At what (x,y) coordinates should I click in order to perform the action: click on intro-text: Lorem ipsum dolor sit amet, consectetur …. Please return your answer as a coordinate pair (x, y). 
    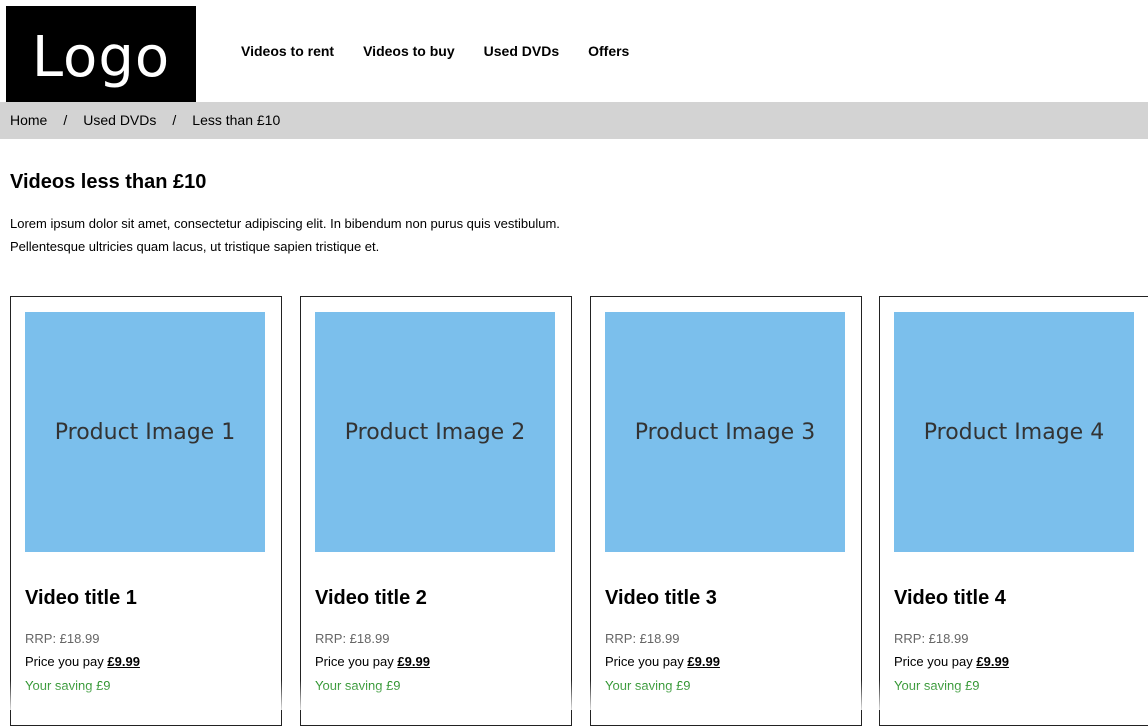
    Looking at the image, I should click on (285, 235).